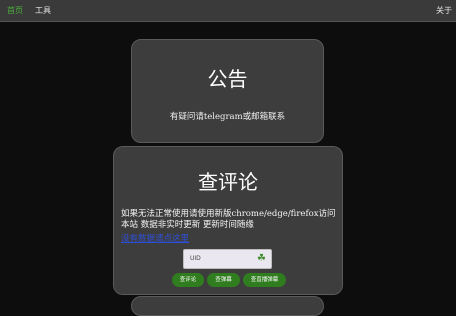 The height and width of the screenshot is (316, 456). What do you see at coordinates (227, 117) in the screenshot?
I see `notice-body: 有疑问请telegram或邮箱联系` at bounding box center [227, 117].